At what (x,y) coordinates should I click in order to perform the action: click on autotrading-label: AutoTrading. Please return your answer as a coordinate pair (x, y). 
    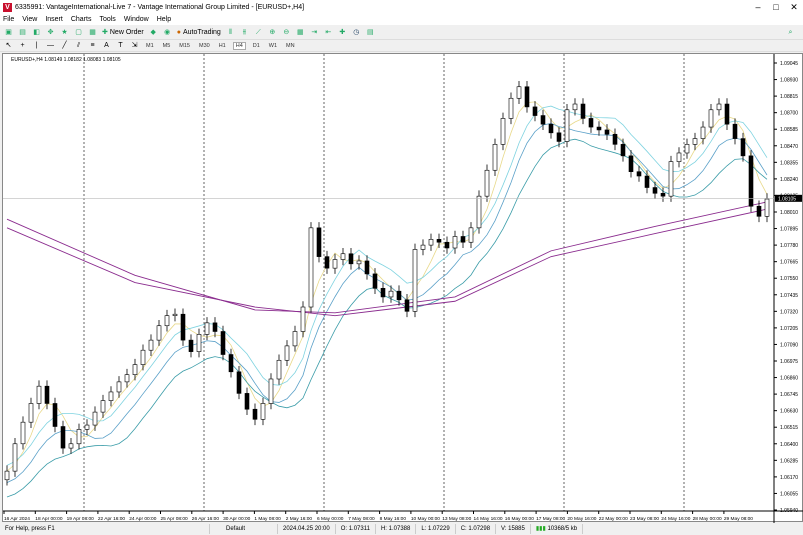
    Looking at the image, I should click on (201, 32).